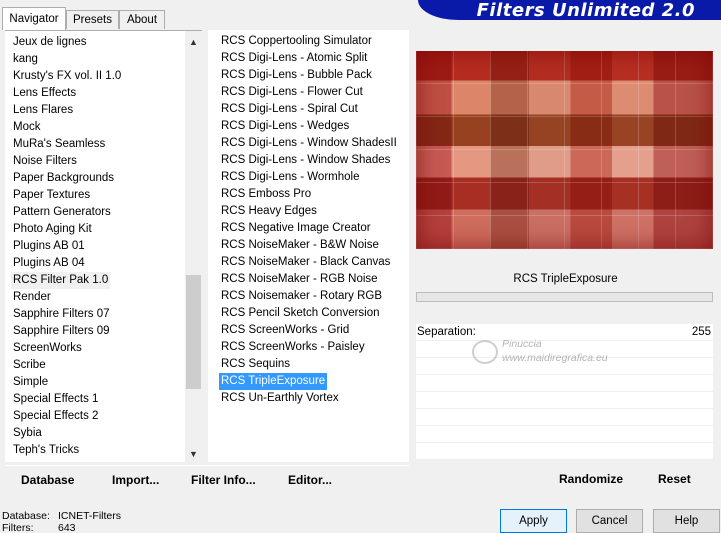 The width and height of the screenshot is (721, 533). Describe the element at coordinates (299, 279) in the screenshot. I see `filter-item: RCS NoiseMaker - RGB Noise` at that location.